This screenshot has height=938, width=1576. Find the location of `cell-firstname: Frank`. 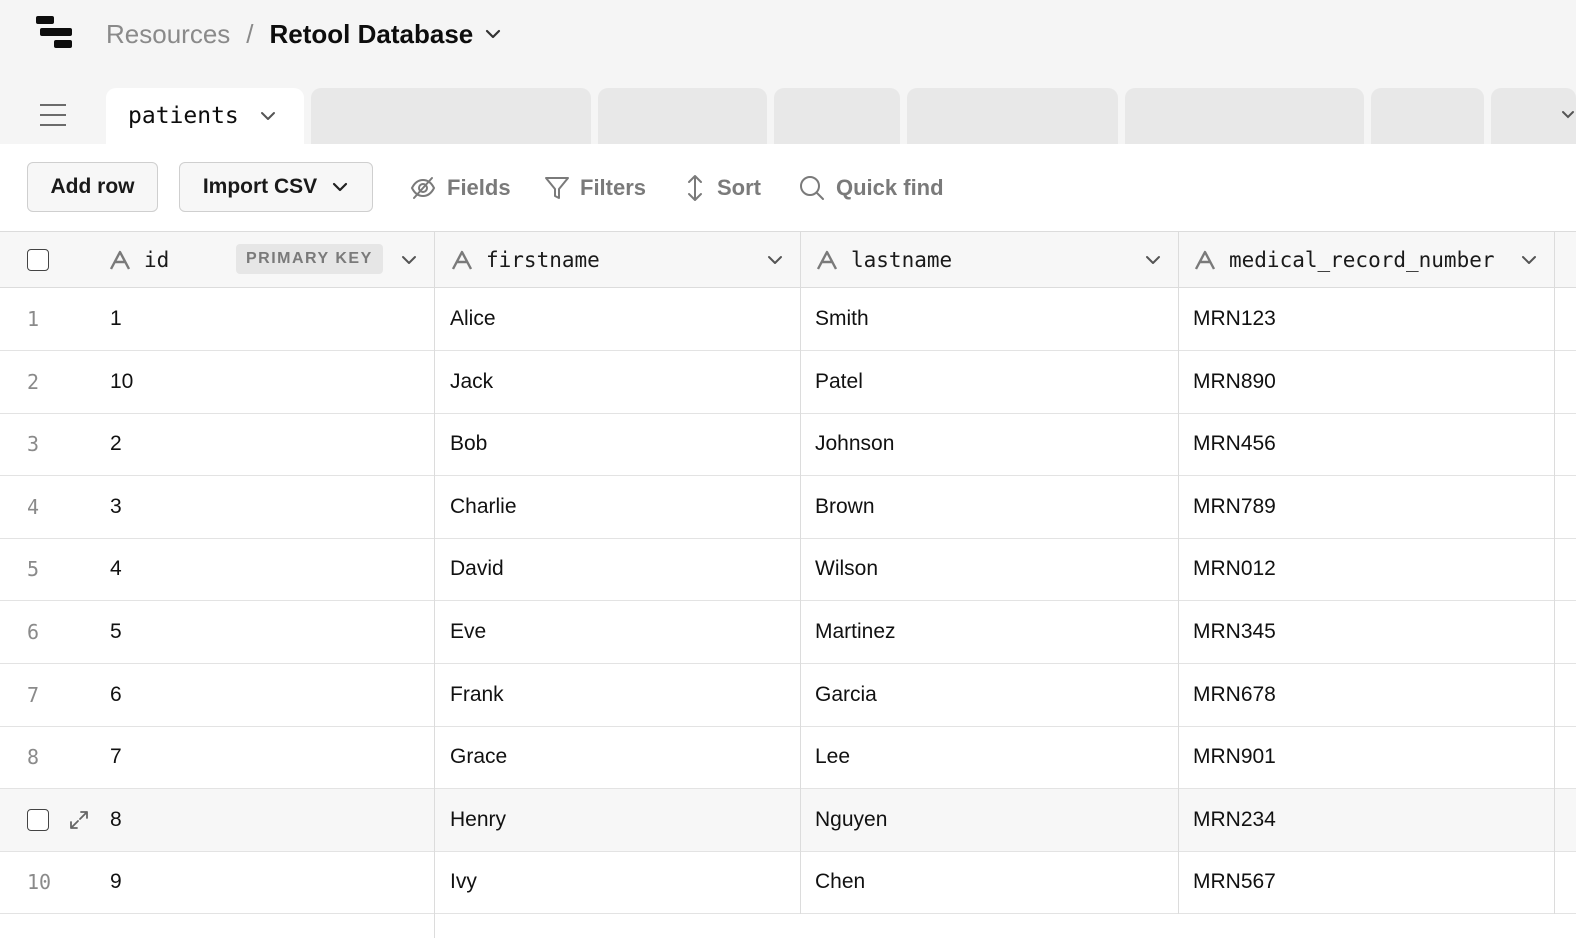

cell-firstname: Frank is located at coordinates (622, 695).